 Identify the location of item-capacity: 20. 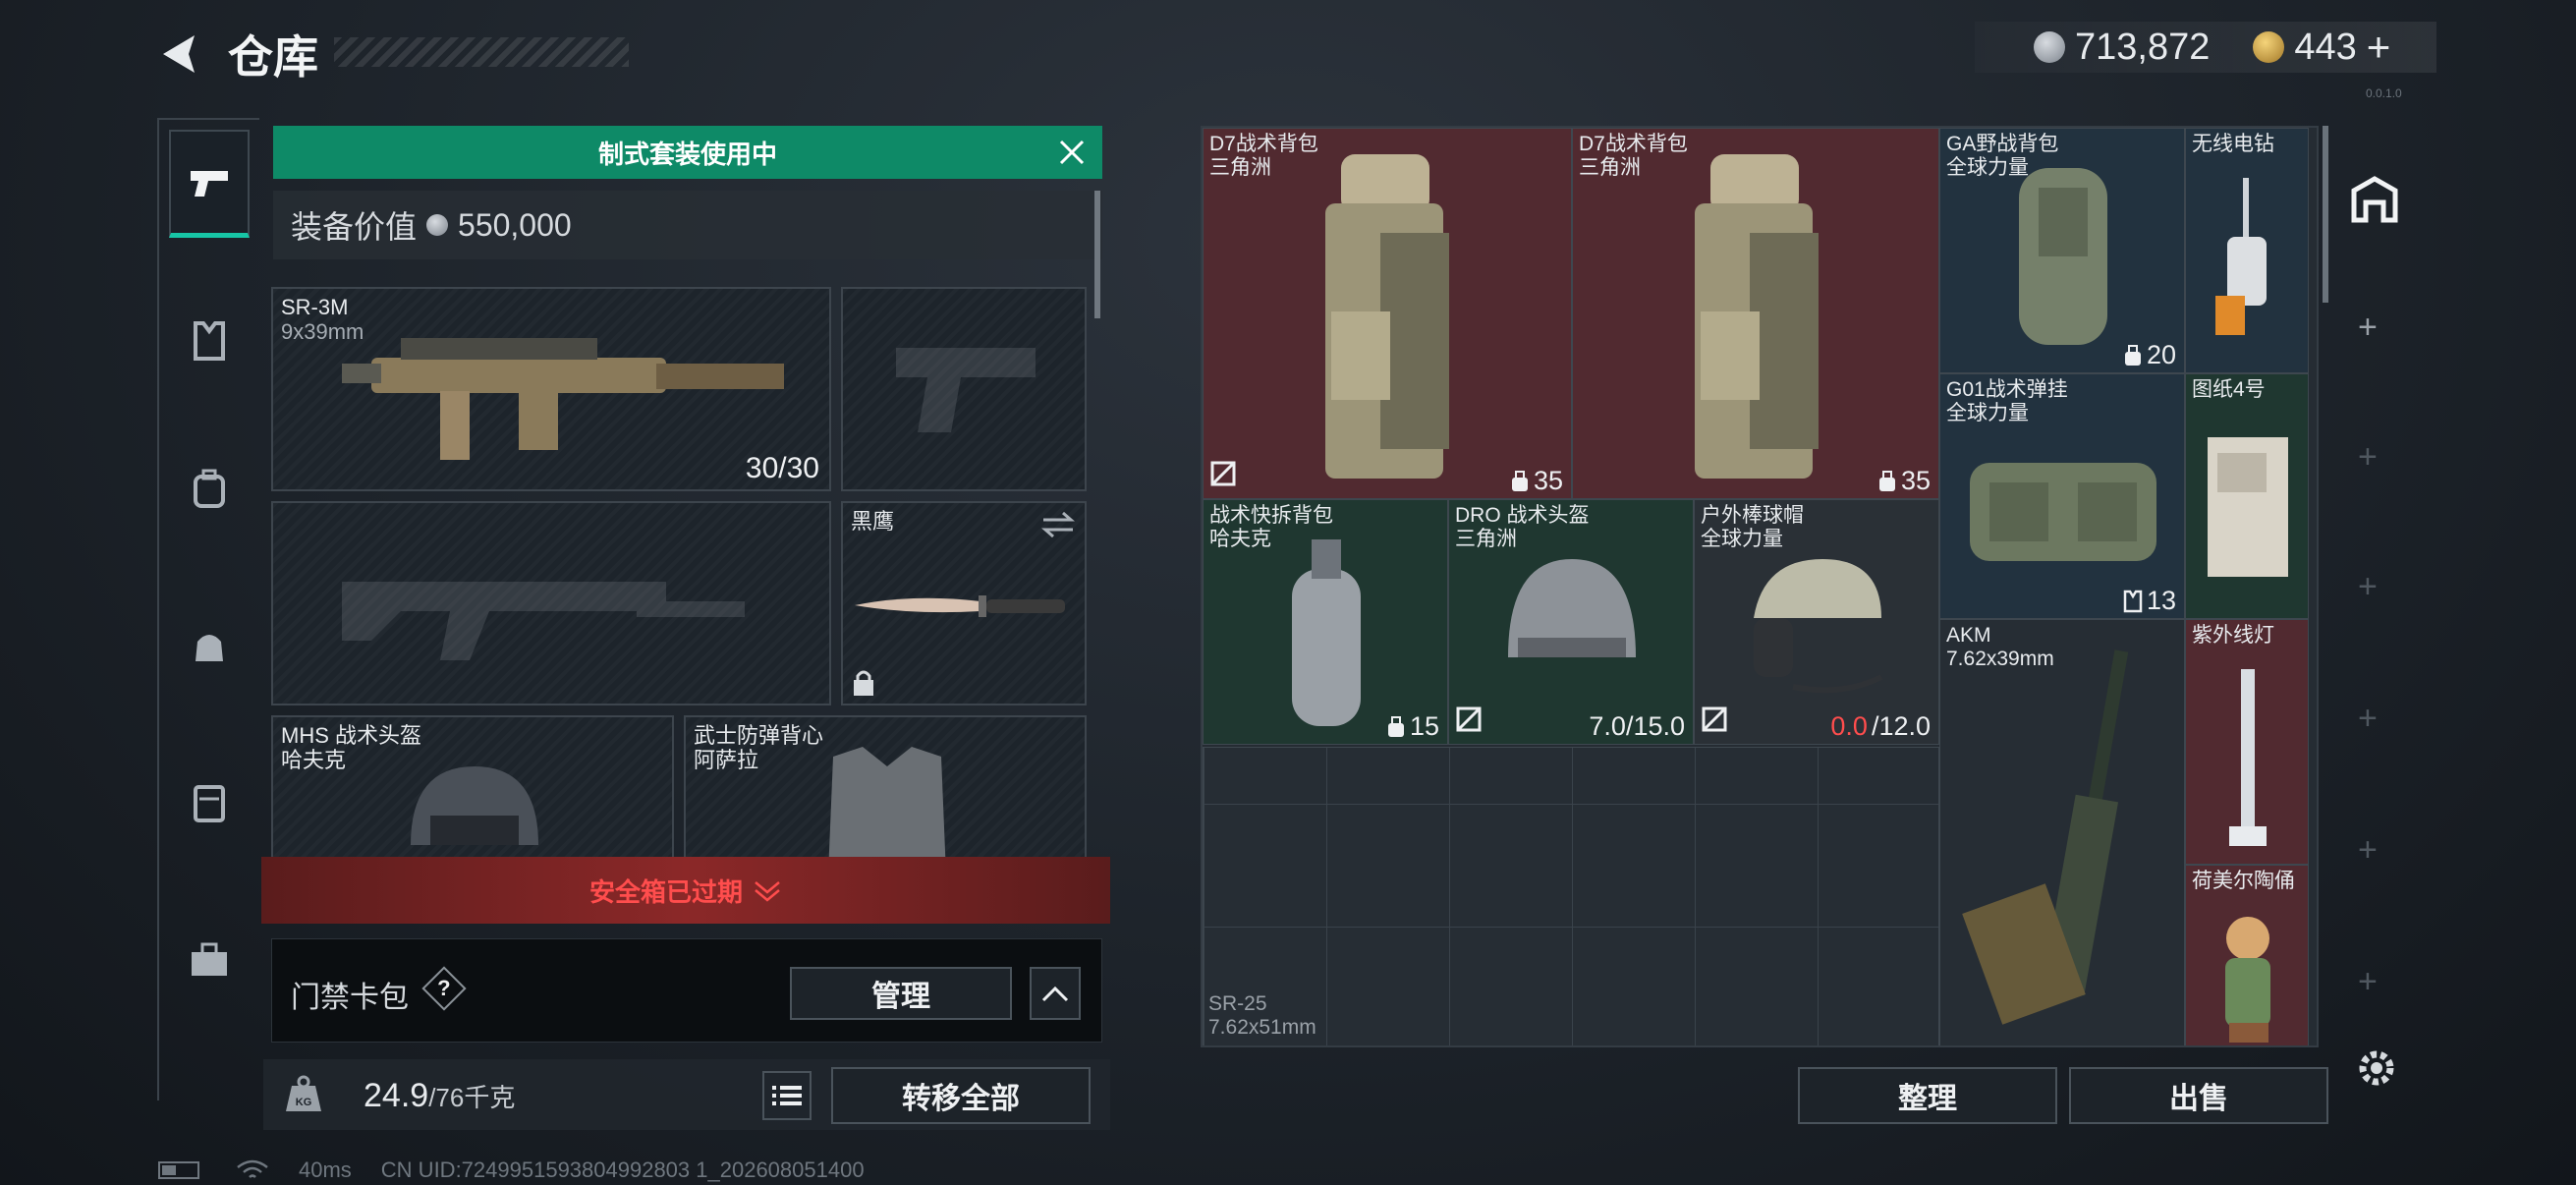
(2161, 354).